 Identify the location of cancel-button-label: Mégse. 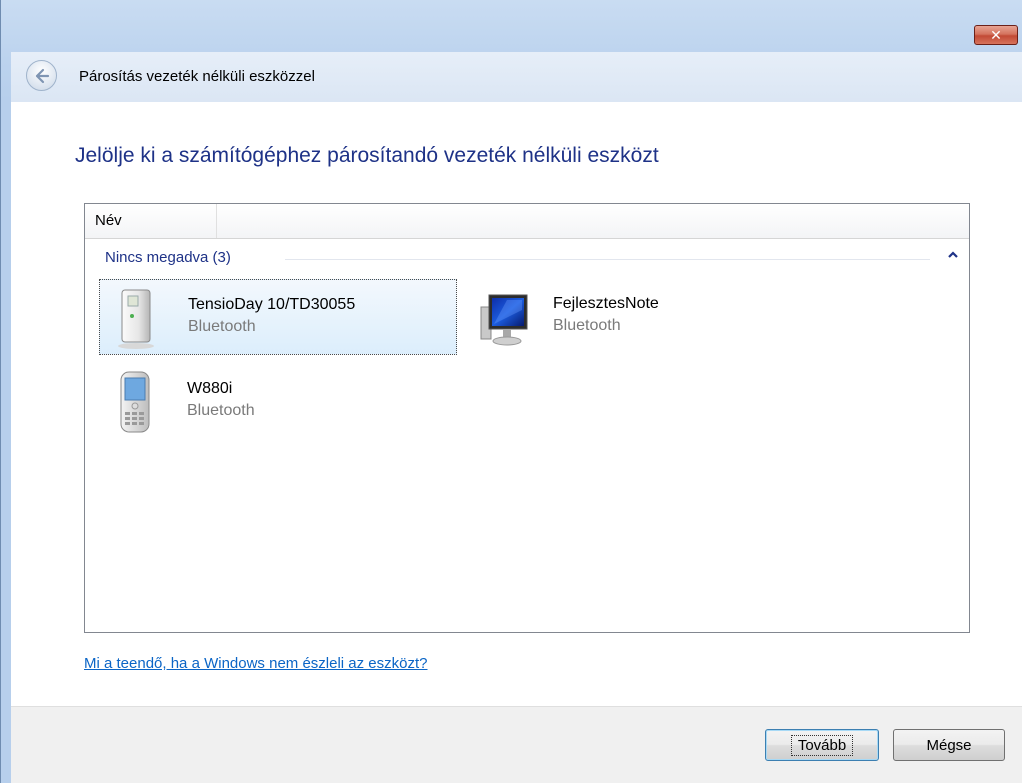
(949, 745).